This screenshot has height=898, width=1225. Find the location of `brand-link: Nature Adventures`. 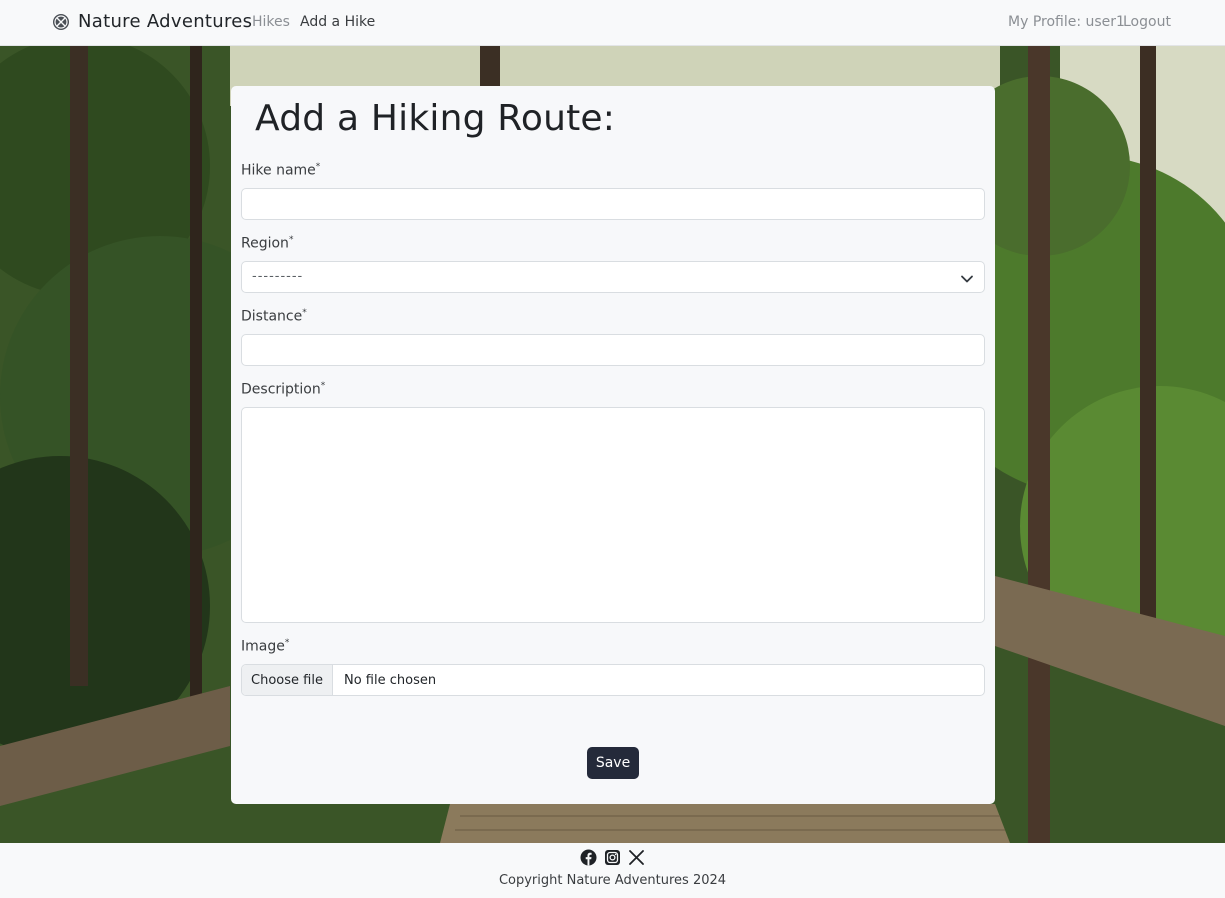

brand-link: Nature Adventures is located at coordinates (152, 21).